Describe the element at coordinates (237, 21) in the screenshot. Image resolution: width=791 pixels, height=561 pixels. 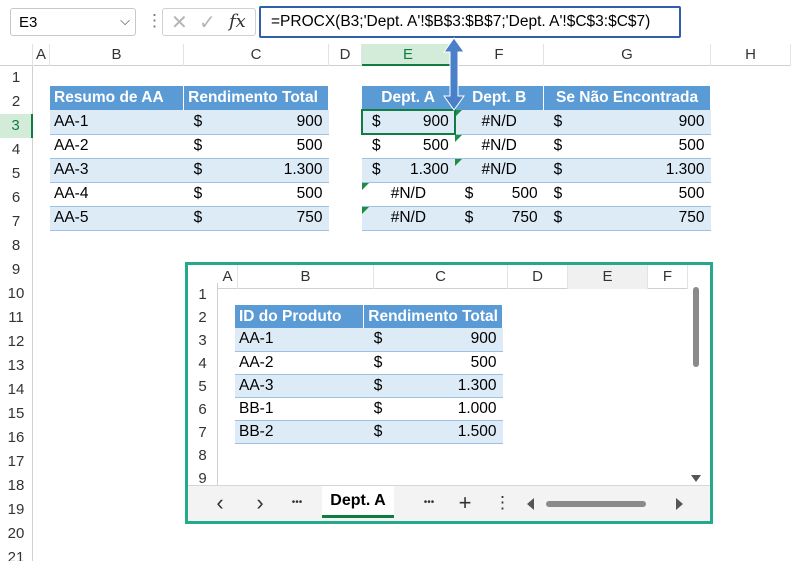
I see `insert-function-icon: fx` at that location.